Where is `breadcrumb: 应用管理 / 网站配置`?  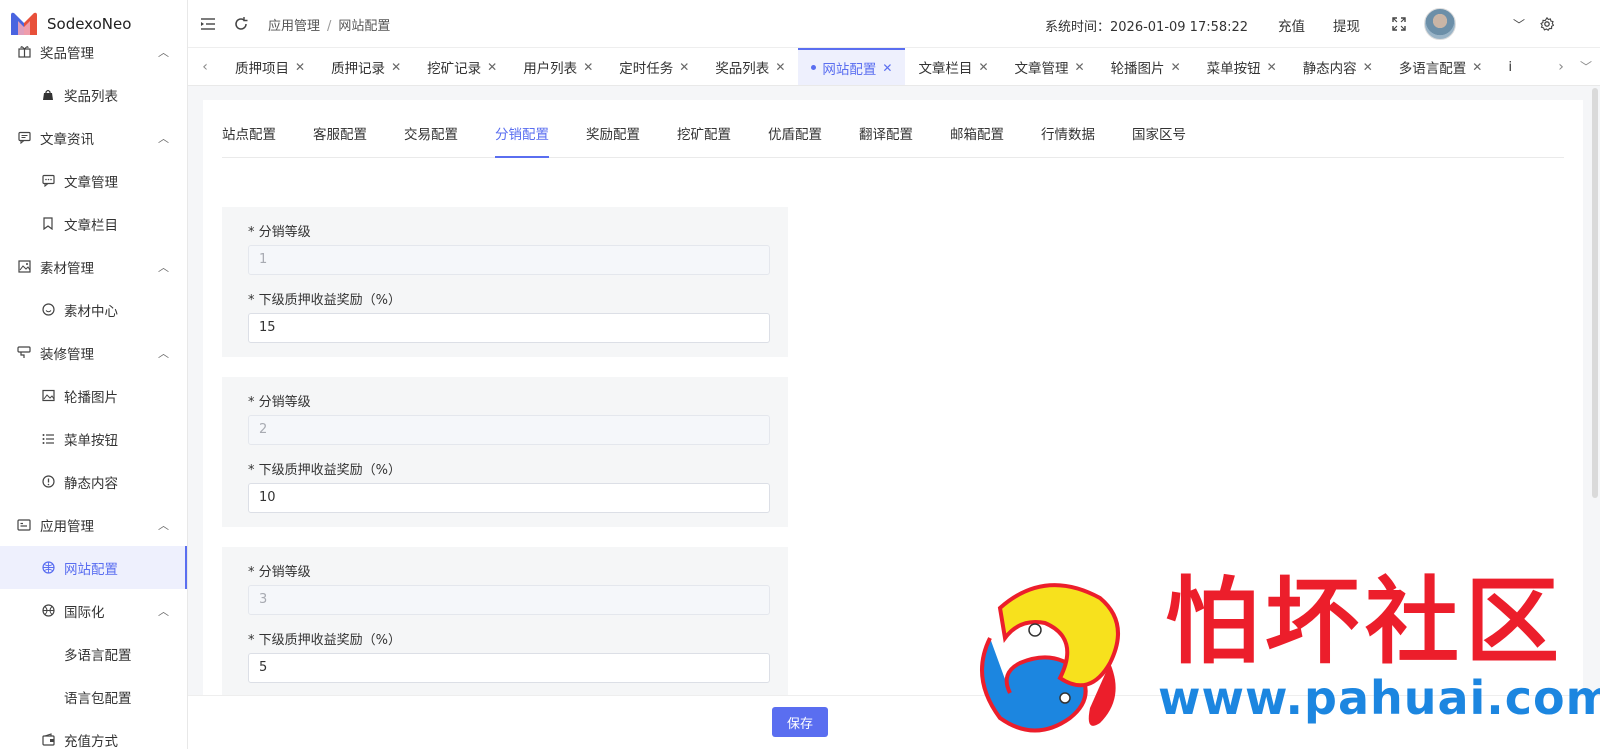 breadcrumb: 应用管理 / 网站配置 is located at coordinates (329, 26).